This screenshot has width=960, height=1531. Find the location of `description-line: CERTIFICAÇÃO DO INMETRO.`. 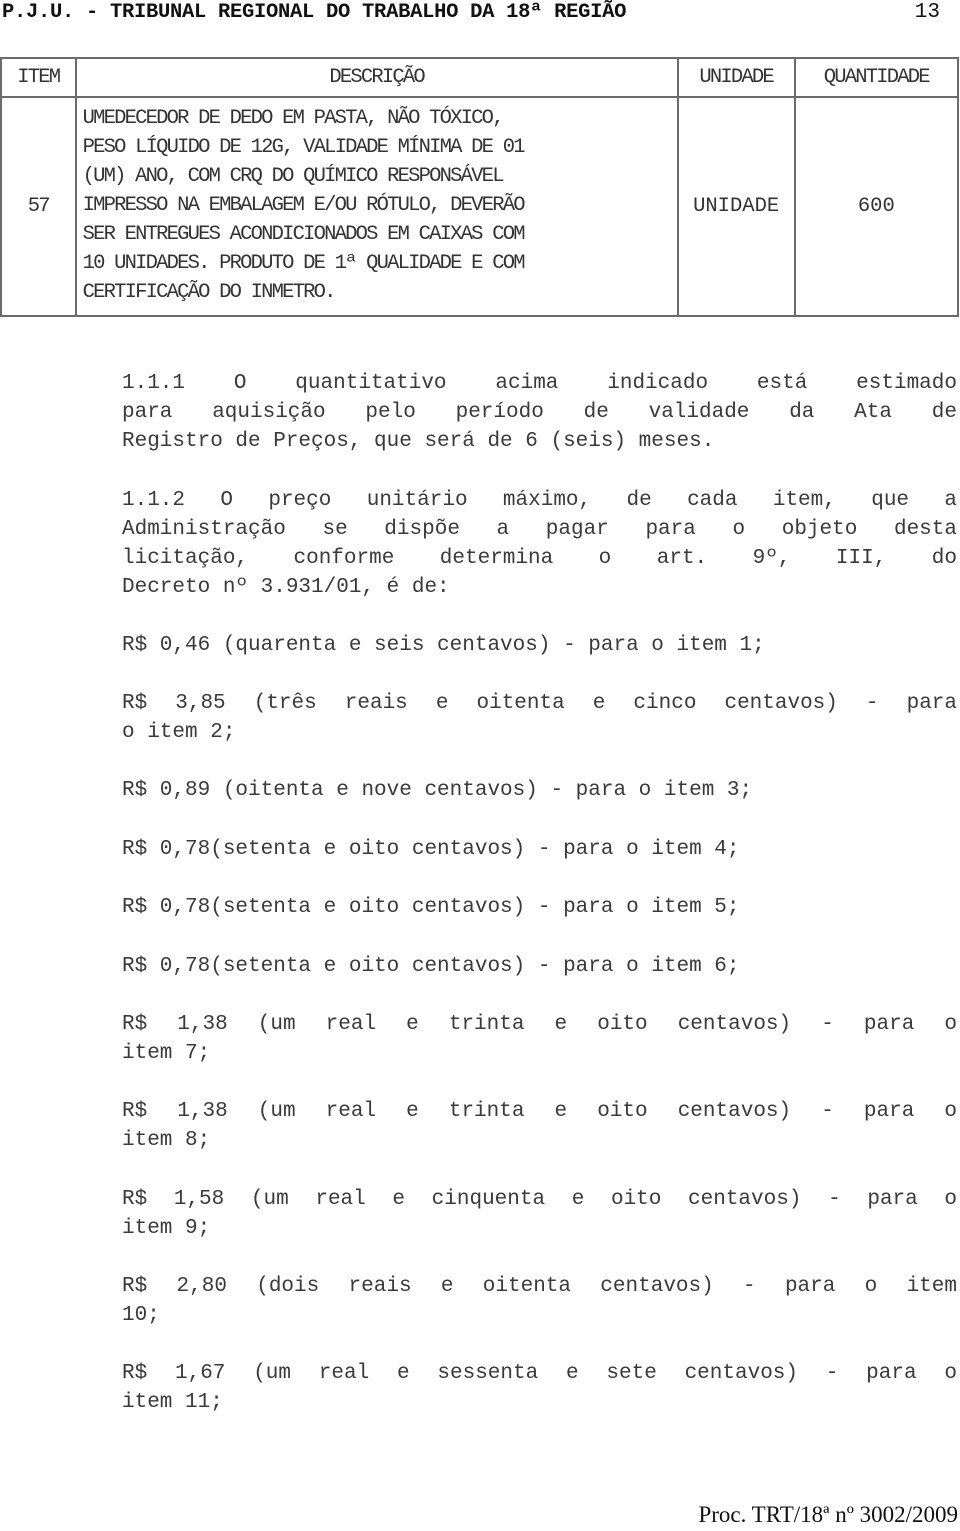

description-line: CERTIFICAÇÃO DO INMETRO. is located at coordinates (209, 292).